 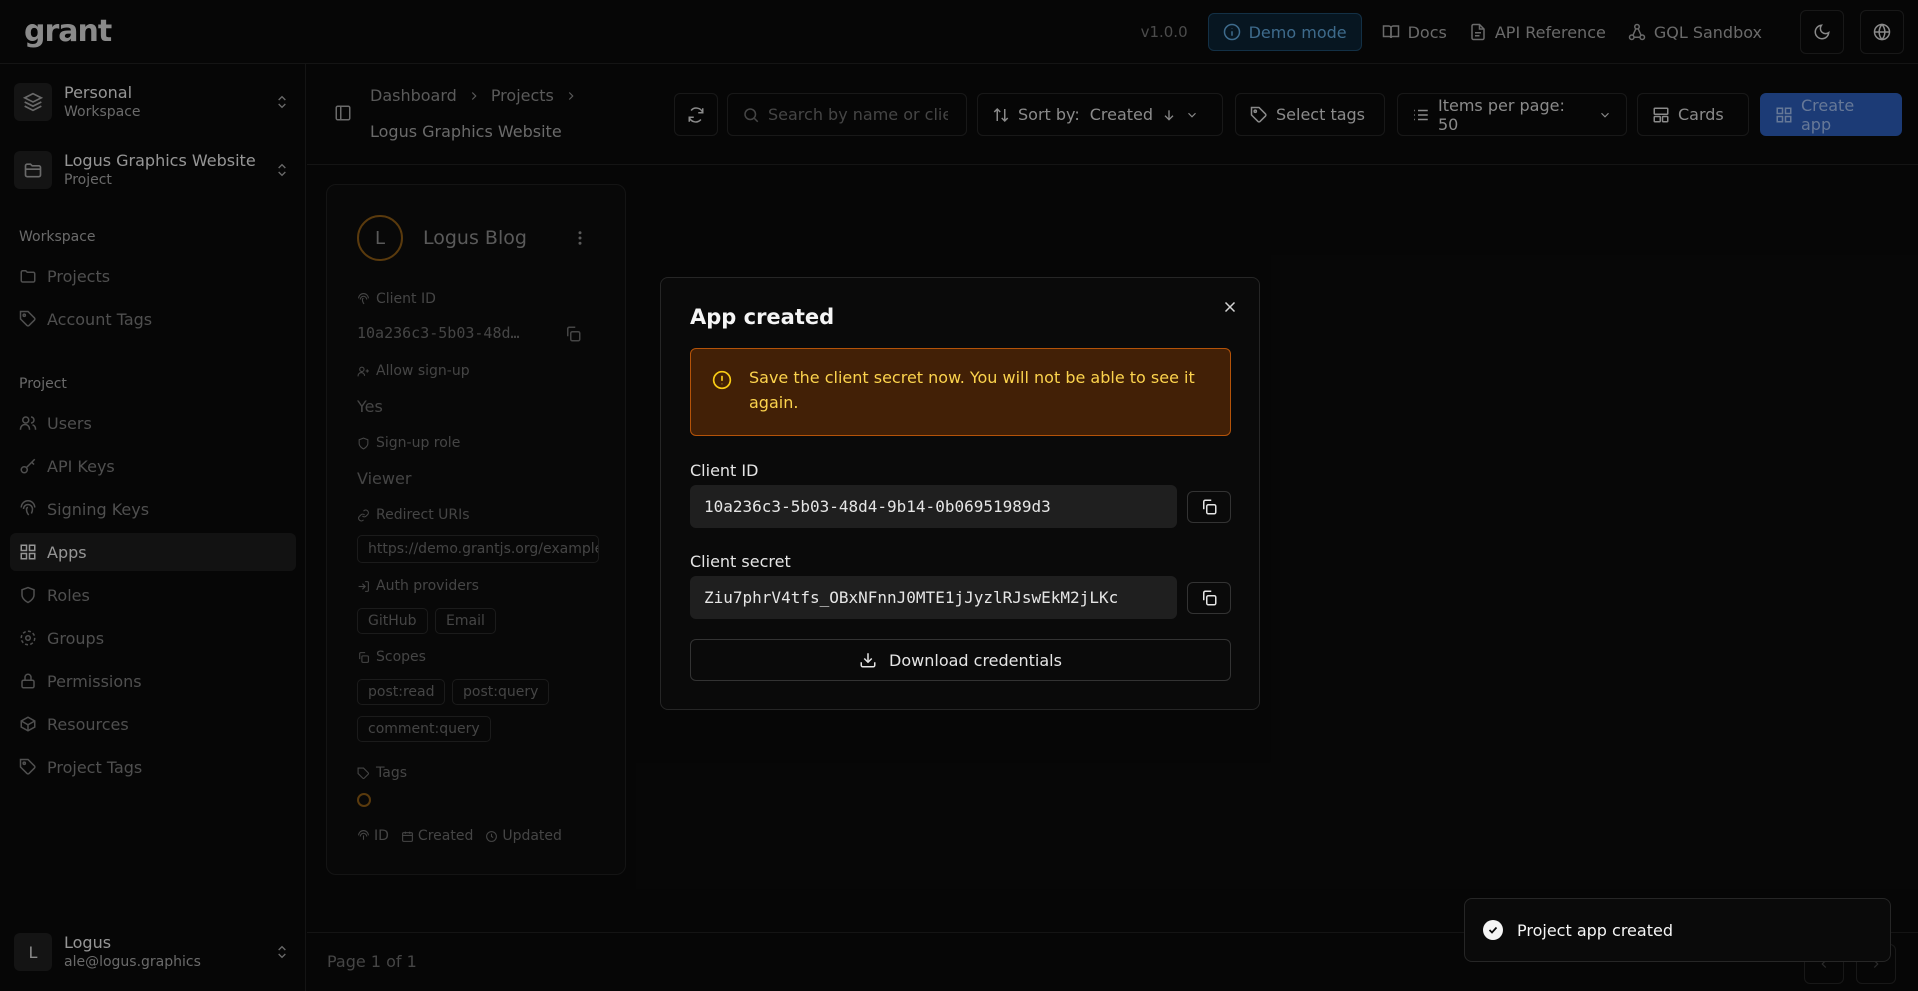 I want to click on download-icon, so click(x=868, y=660).